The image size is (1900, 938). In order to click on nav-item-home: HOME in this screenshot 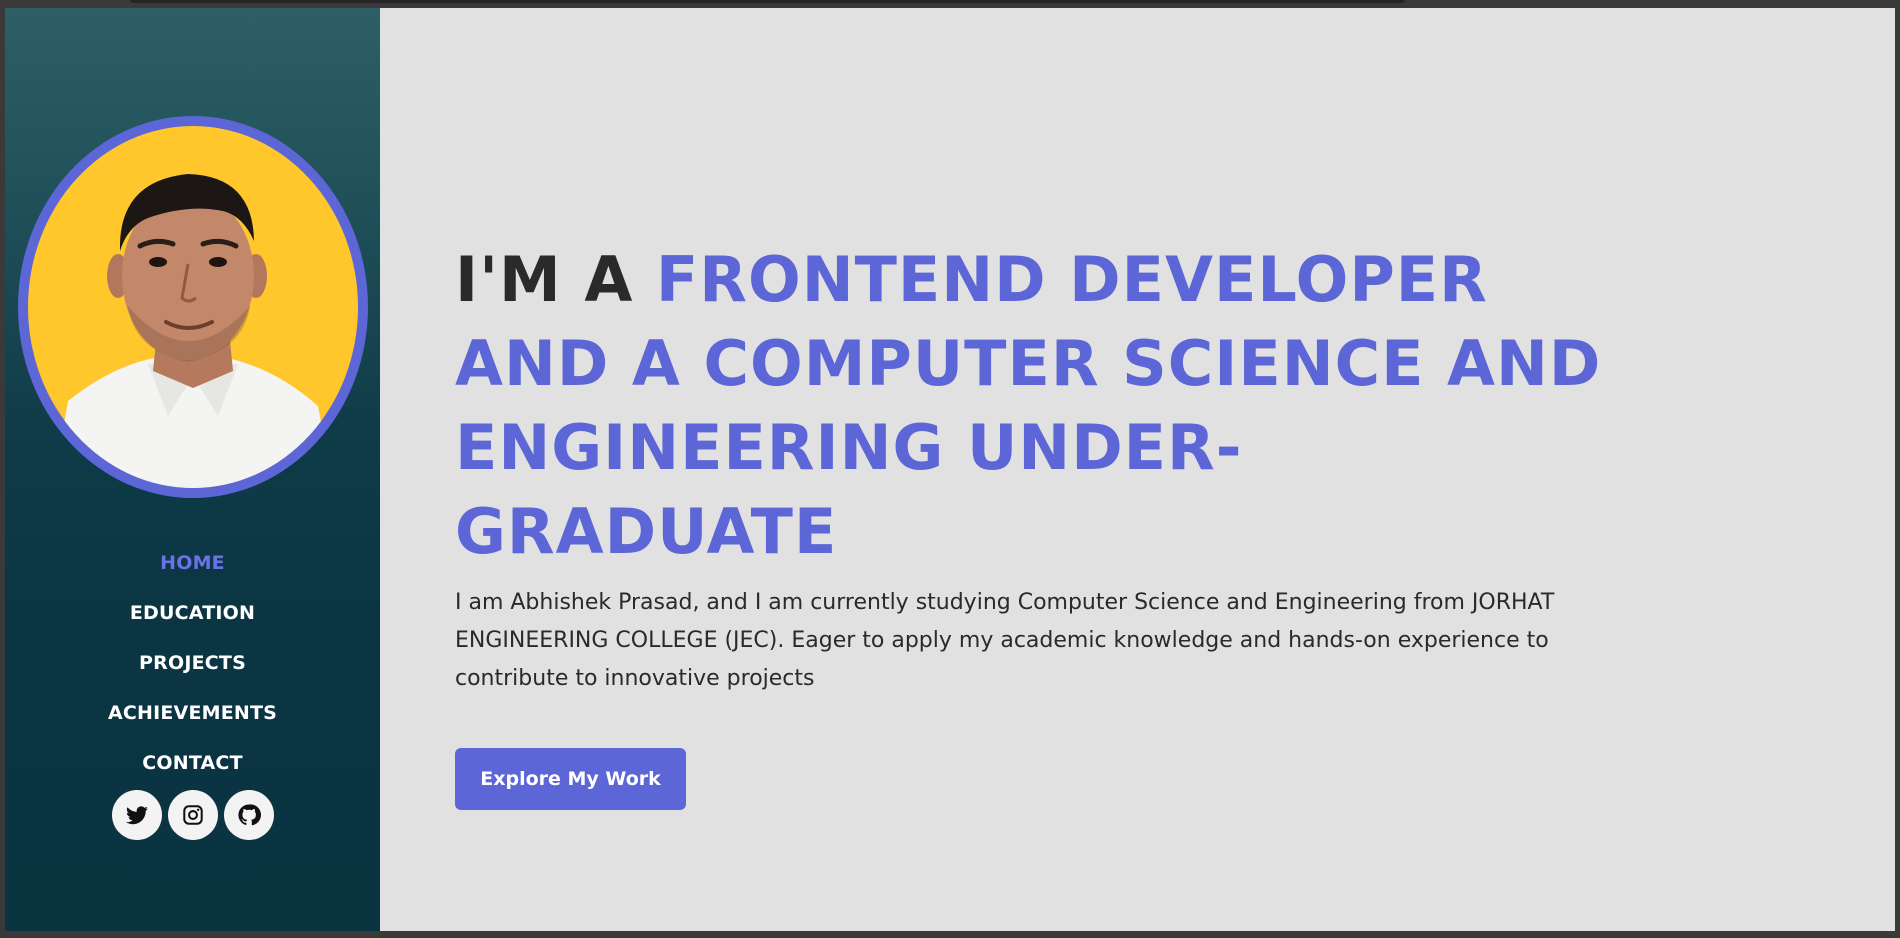, I will do `click(192, 563)`.